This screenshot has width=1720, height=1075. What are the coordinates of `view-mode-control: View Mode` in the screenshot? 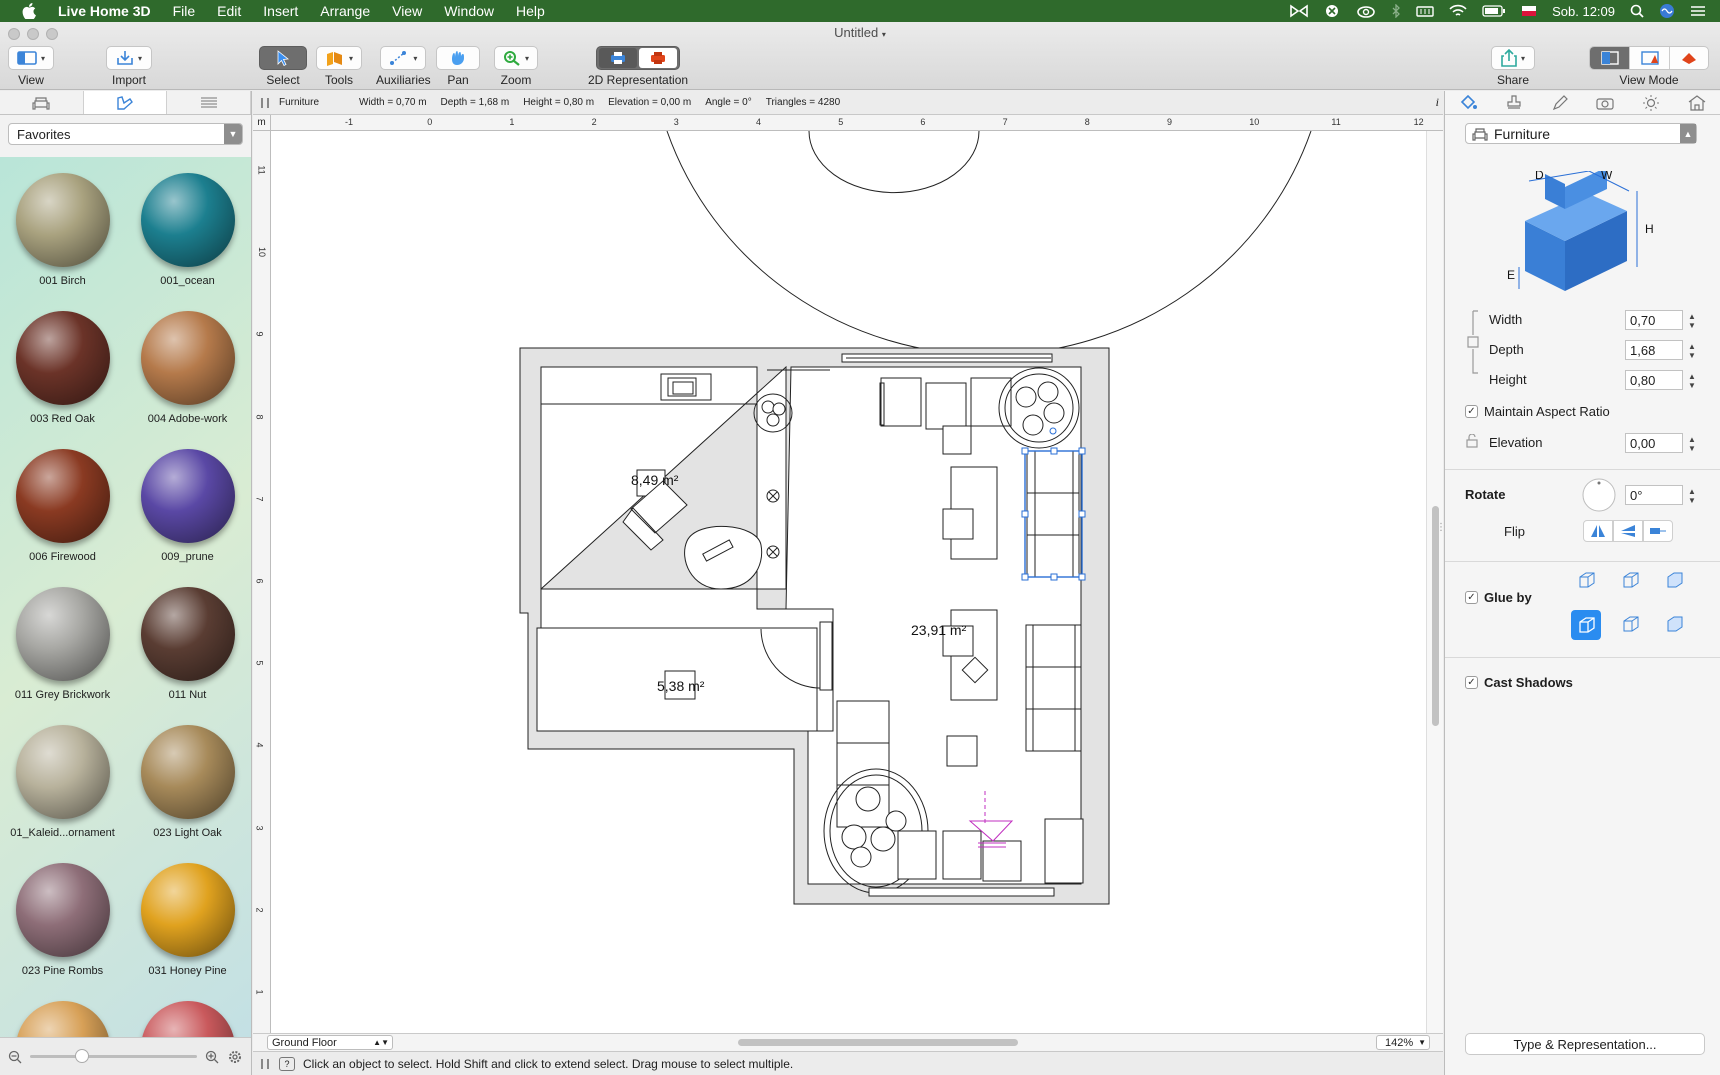 It's located at (1649, 66).